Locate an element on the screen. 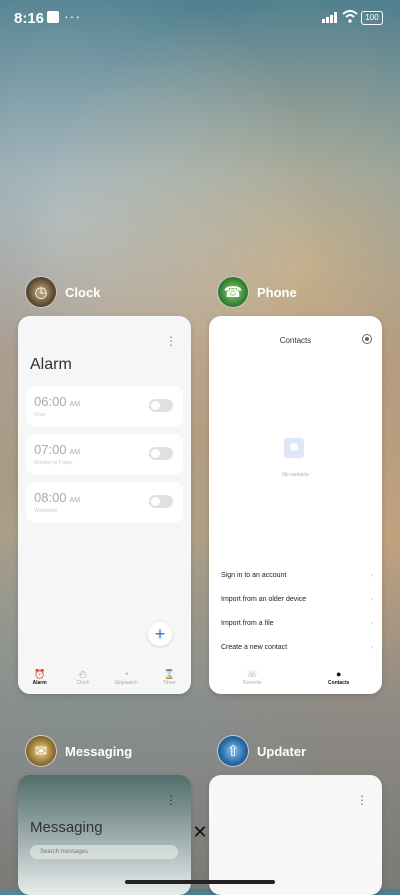  signal-icon is located at coordinates (329, 17).